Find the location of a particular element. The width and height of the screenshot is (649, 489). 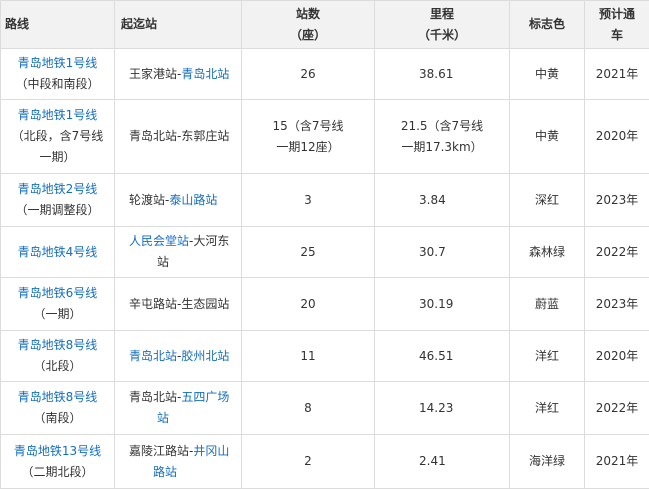

station-separator: -大河东 is located at coordinates (209, 241).